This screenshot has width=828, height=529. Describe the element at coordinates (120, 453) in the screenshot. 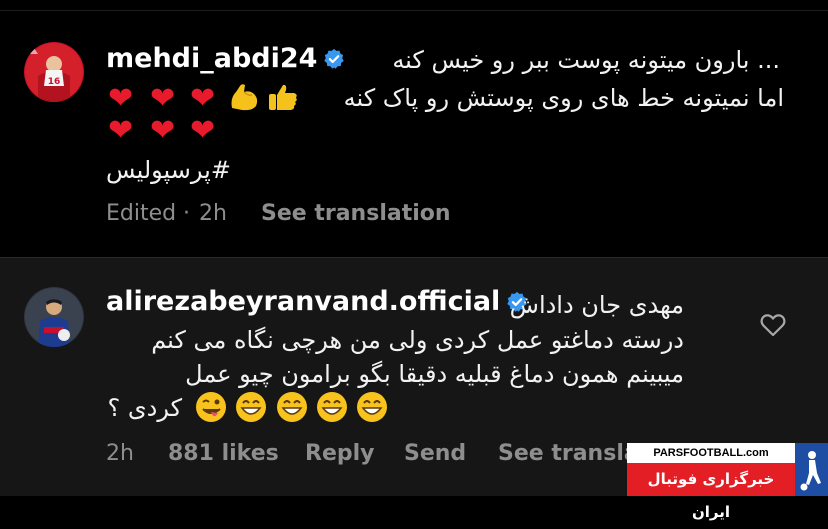

I see `reply-time: 2h` at that location.